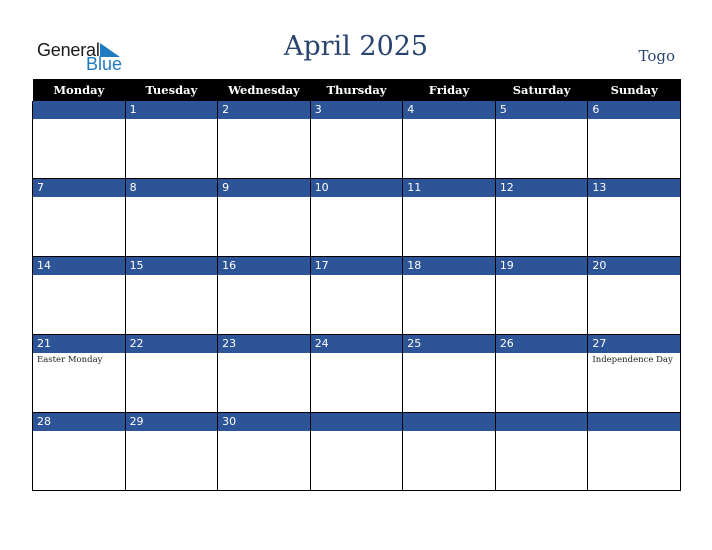 This screenshot has height=550, width=712. I want to click on day-number: 29, so click(171, 422).